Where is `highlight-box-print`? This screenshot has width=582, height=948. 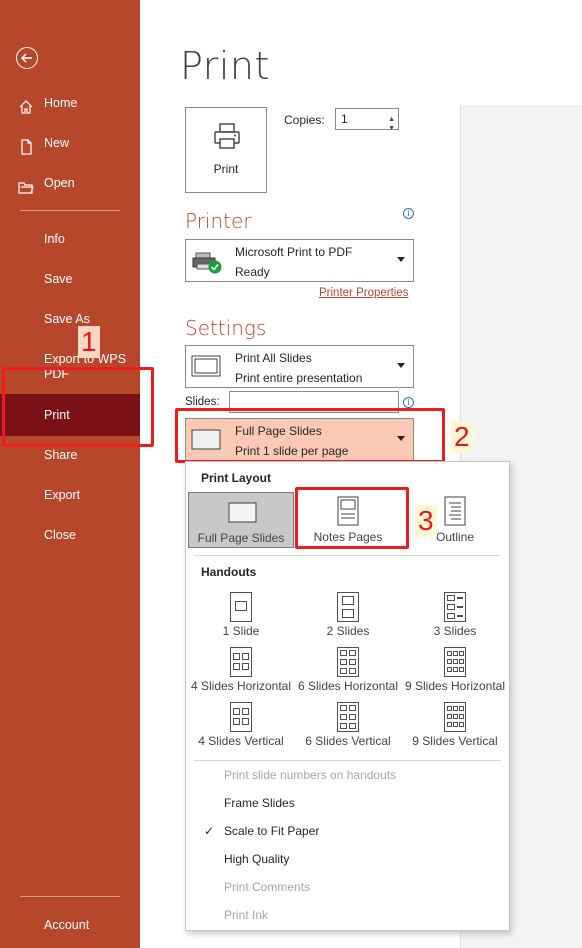
highlight-box-print is located at coordinates (78, 407).